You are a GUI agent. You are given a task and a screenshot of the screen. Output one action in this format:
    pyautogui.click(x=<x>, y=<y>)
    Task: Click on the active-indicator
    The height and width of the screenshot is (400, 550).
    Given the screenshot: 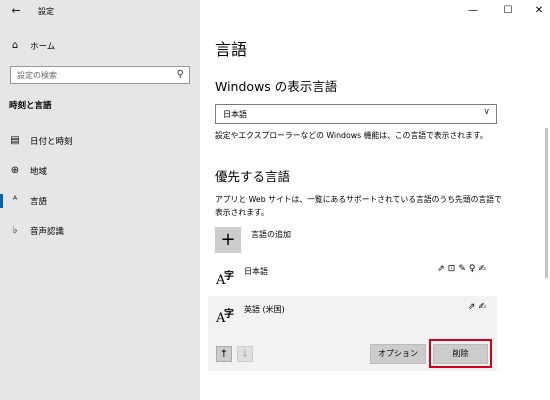 What is the action you would take?
    pyautogui.click(x=1, y=201)
    